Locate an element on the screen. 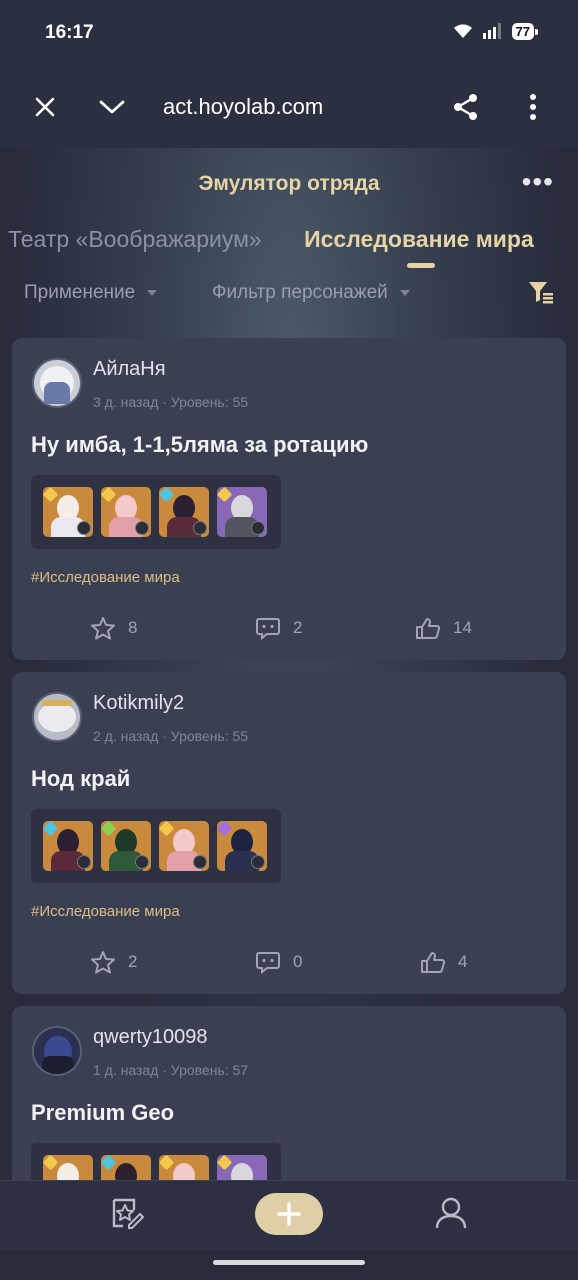 This screenshot has width=578, height=1280. post-title: Ну имба, 1-1,5ляма за ротацию is located at coordinates (199, 445).